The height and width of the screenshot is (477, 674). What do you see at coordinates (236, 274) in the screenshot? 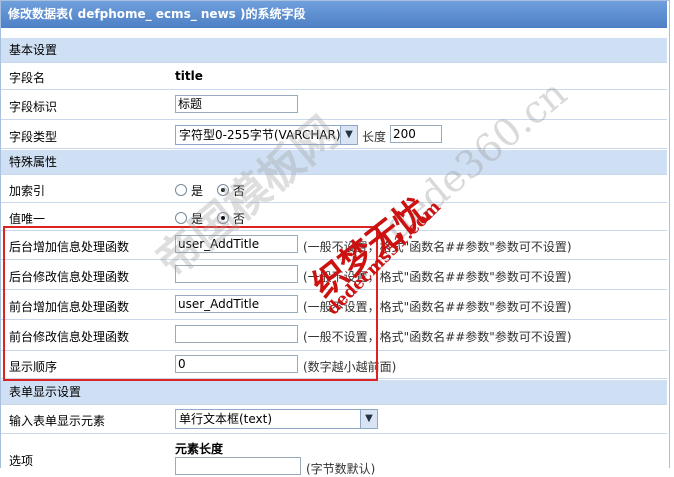
I see `admin-edit-input` at bounding box center [236, 274].